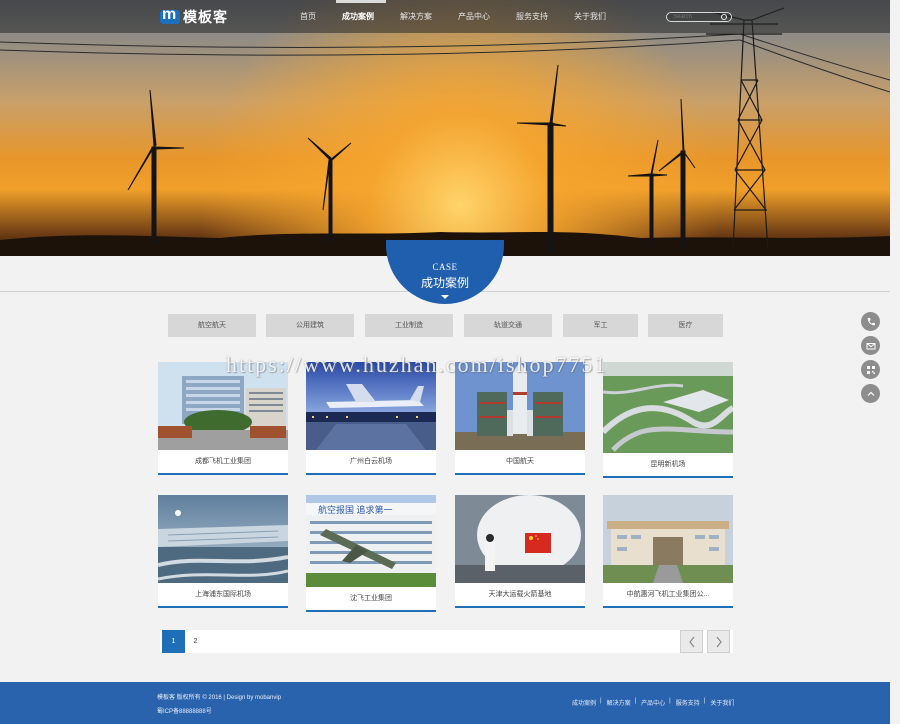 The image size is (900, 724). Describe the element at coordinates (688, 702) in the screenshot. I see `footer-link-support: 服务支持` at that location.